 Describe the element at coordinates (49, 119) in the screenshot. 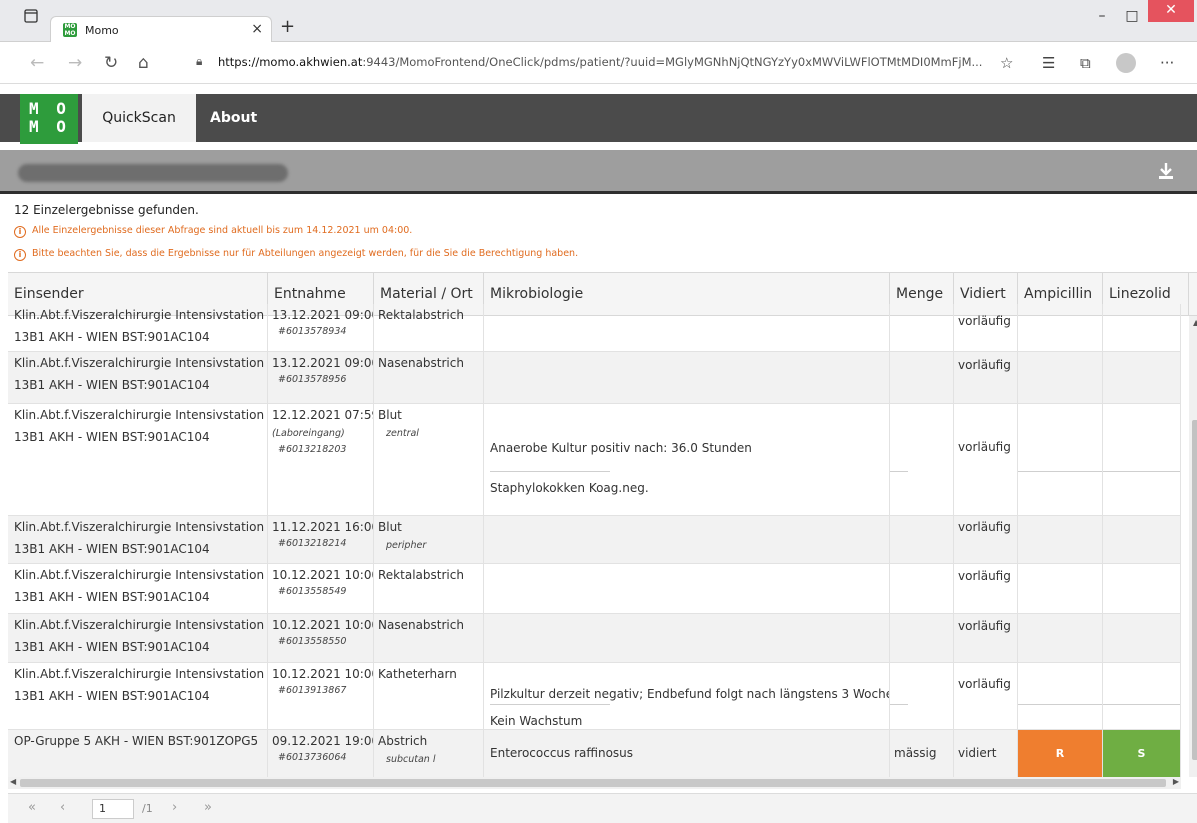

I see `momo-logo: M O M O` at that location.